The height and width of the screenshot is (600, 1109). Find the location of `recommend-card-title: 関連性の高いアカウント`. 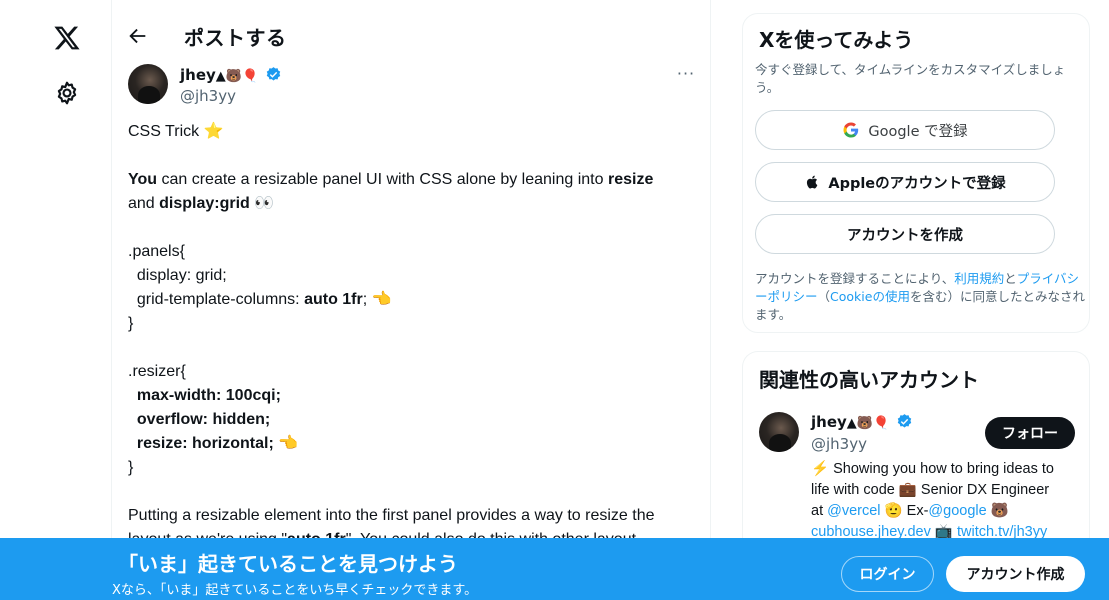

recommend-card-title: 関連性の高いアカウント is located at coordinates (869, 380).